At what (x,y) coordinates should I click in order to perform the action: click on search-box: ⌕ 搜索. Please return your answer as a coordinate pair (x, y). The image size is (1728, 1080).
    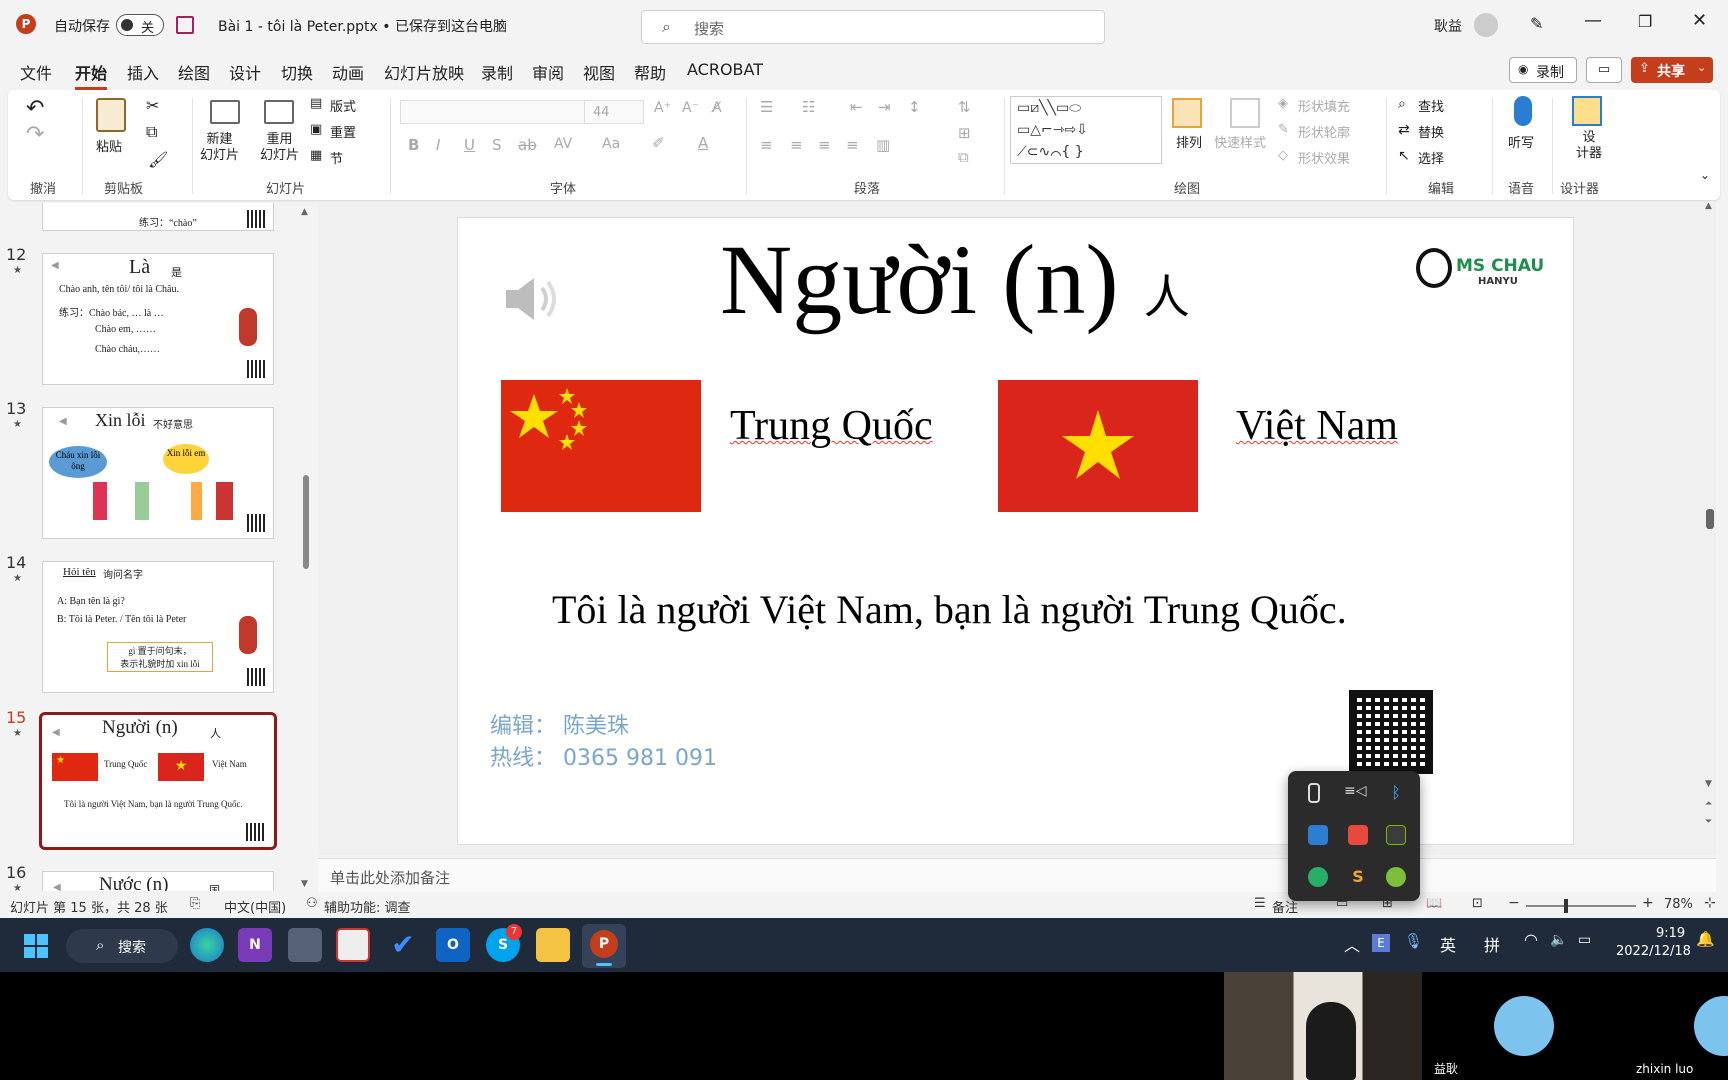
    Looking at the image, I should click on (873, 27).